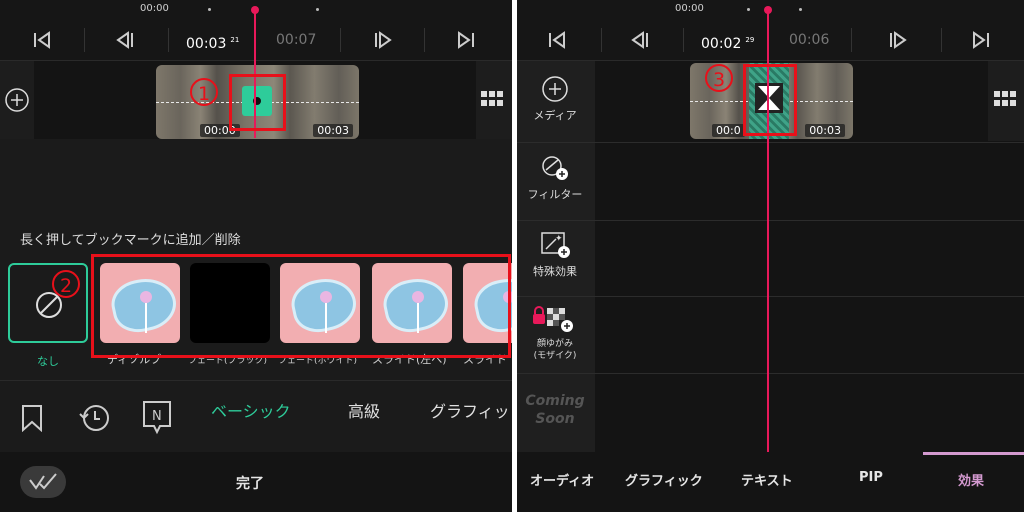 This screenshot has width=1024, height=512. What do you see at coordinates (555, 271) in the screenshot?
I see `special-effects-label: 特殊効果` at bounding box center [555, 271].